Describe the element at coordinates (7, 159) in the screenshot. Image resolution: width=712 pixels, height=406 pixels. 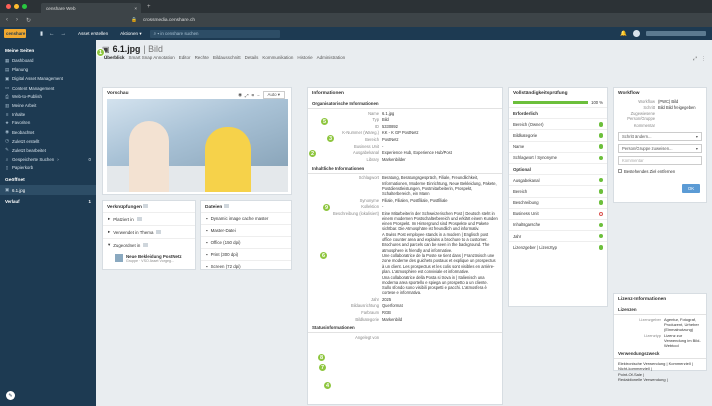
I see `search-icon: ⌕` at that location.